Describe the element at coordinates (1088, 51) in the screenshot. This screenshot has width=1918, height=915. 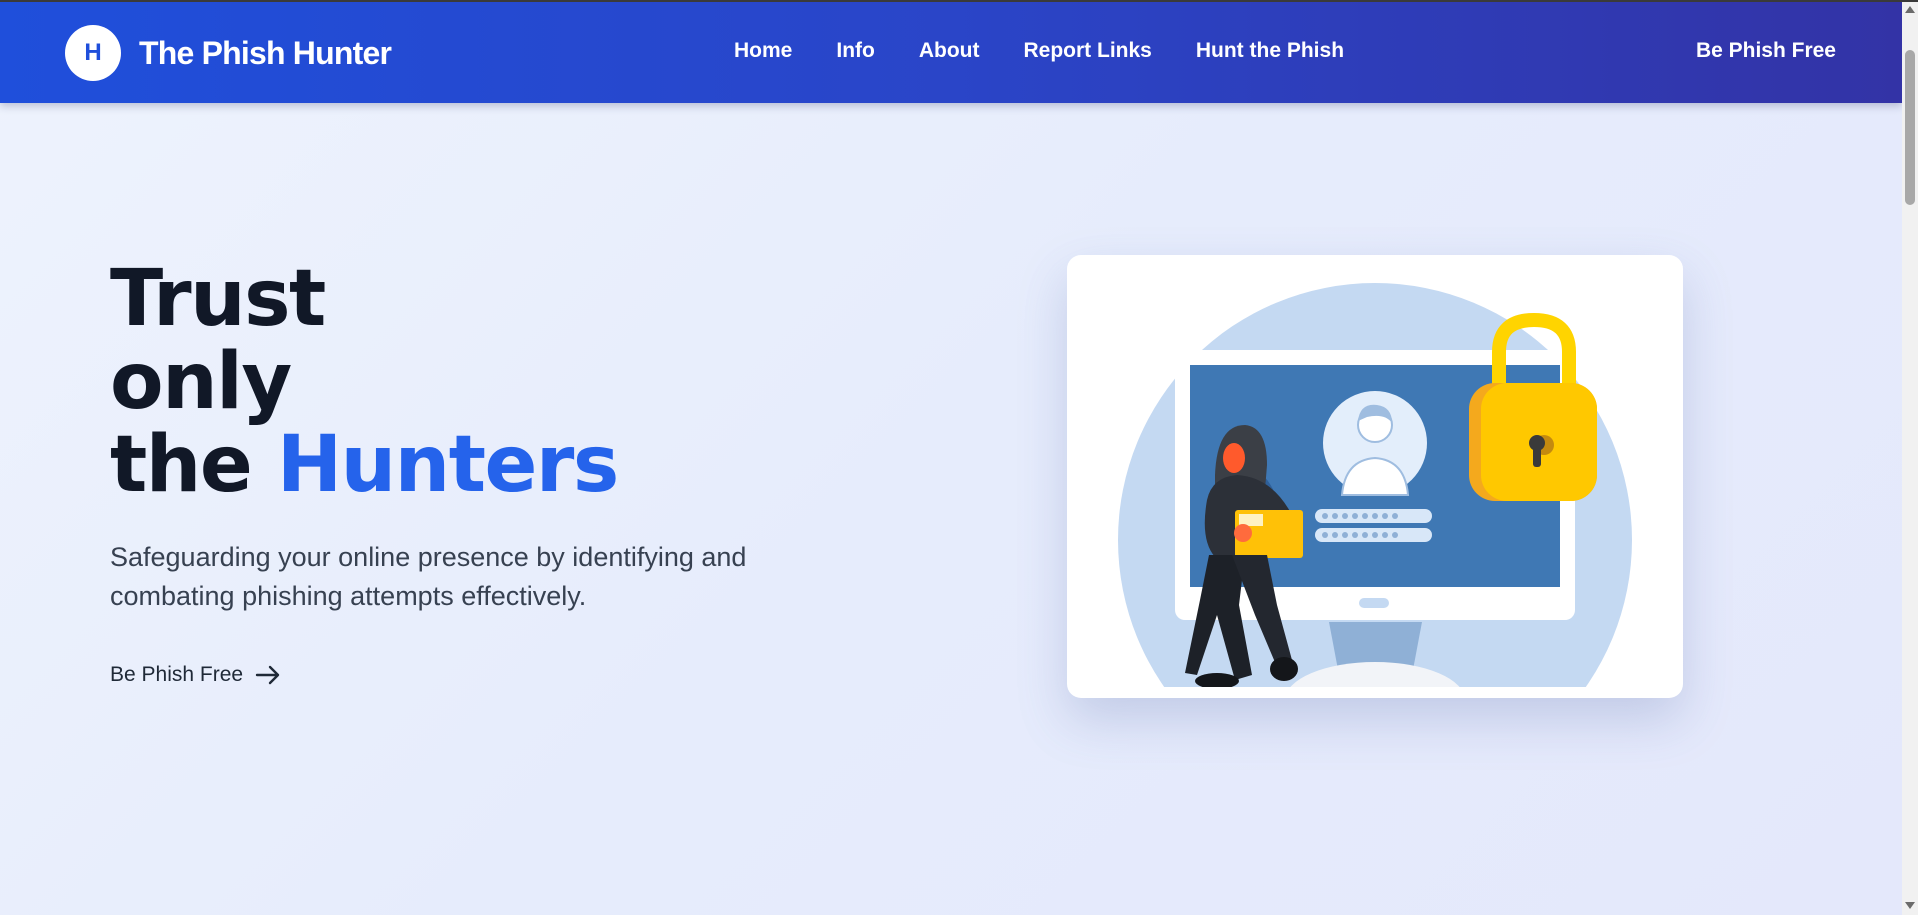
I see `nav-report-links: Report Links` at that location.